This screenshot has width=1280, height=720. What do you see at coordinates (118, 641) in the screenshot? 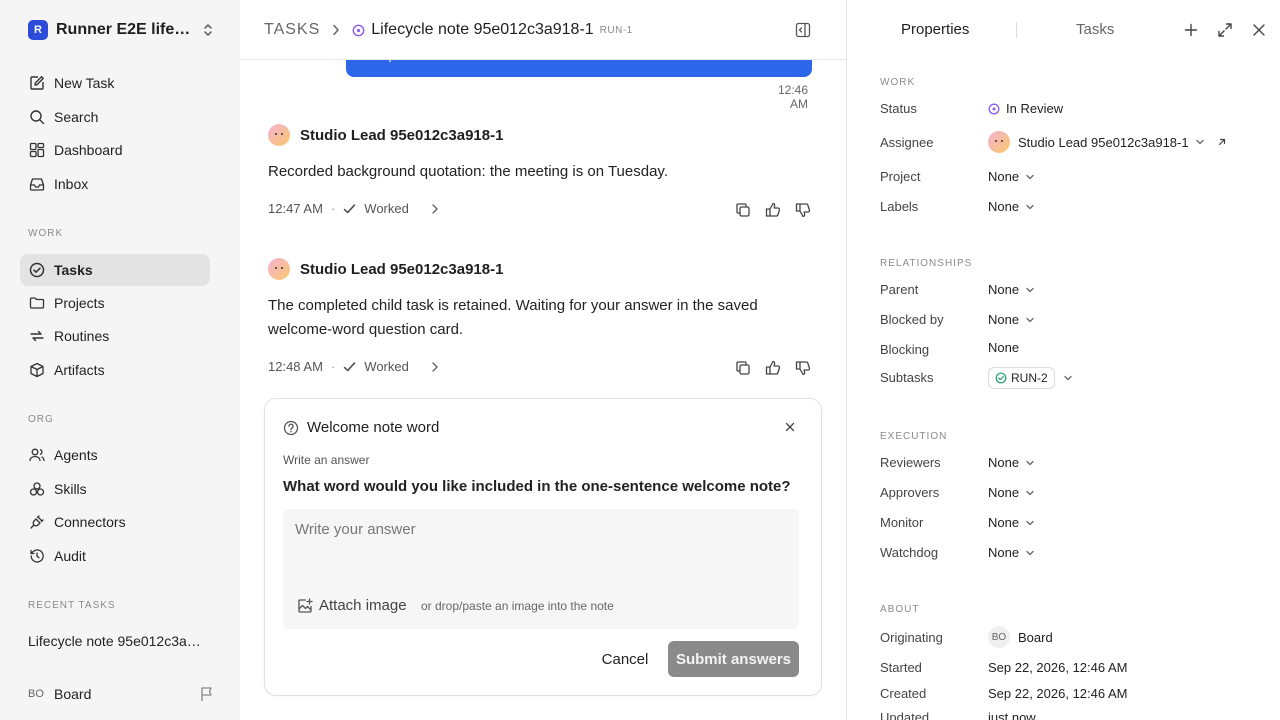
I see `recent-task-item: Lifecycle note 95e012c3a918-1` at bounding box center [118, 641].